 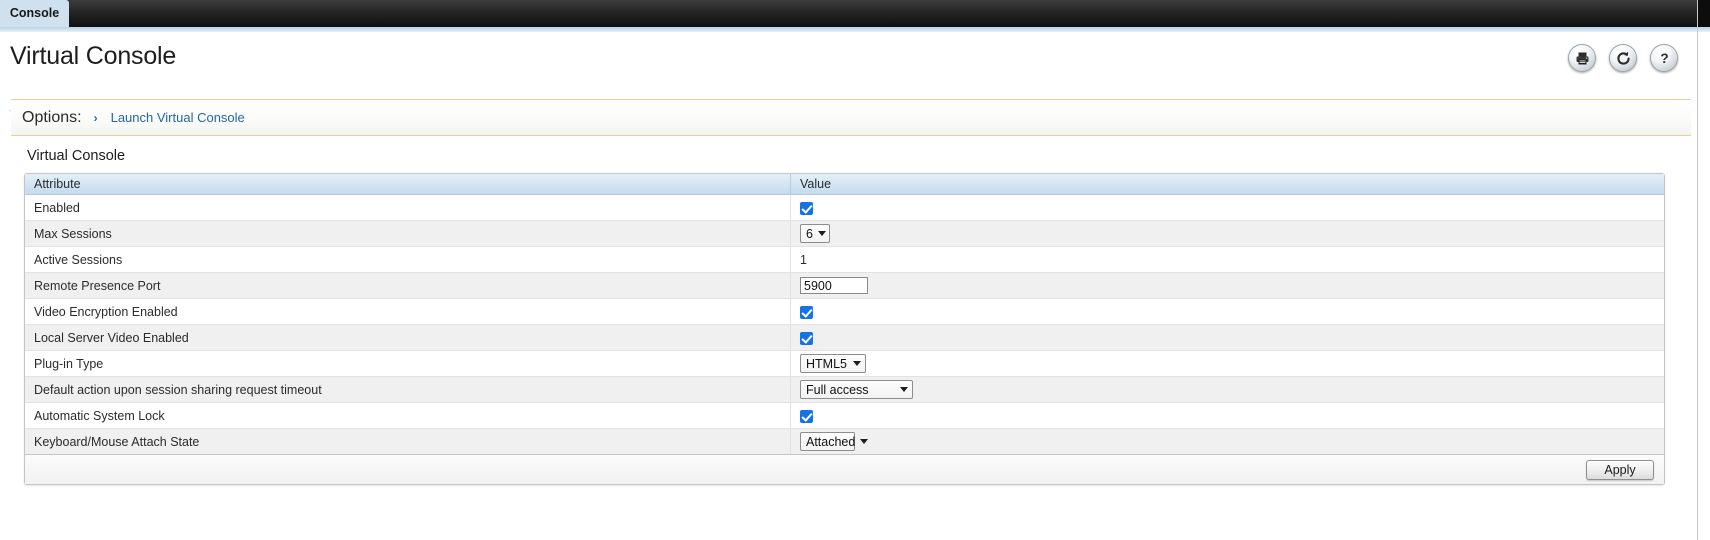 What do you see at coordinates (408, 311) in the screenshot?
I see `cell-attribute: Video Encryption Enabled` at bounding box center [408, 311].